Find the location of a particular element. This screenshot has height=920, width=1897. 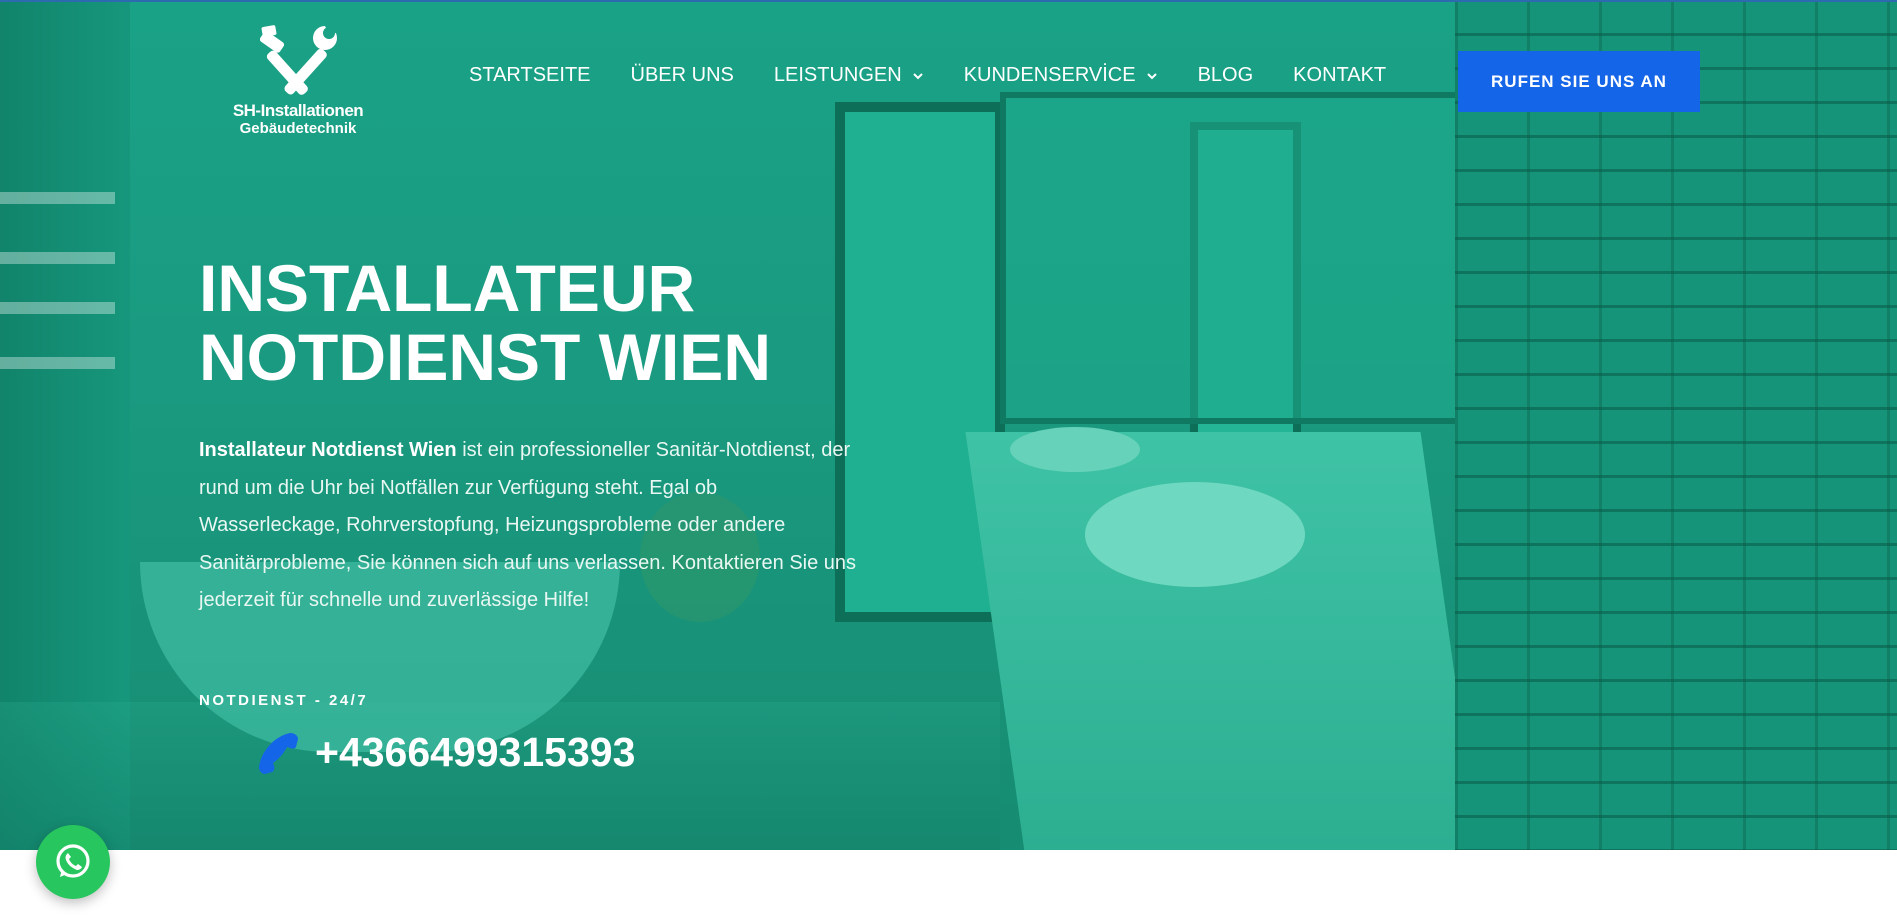

nav-item-leistungen: LEISTUNGEN is located at coordinates (849, 75).